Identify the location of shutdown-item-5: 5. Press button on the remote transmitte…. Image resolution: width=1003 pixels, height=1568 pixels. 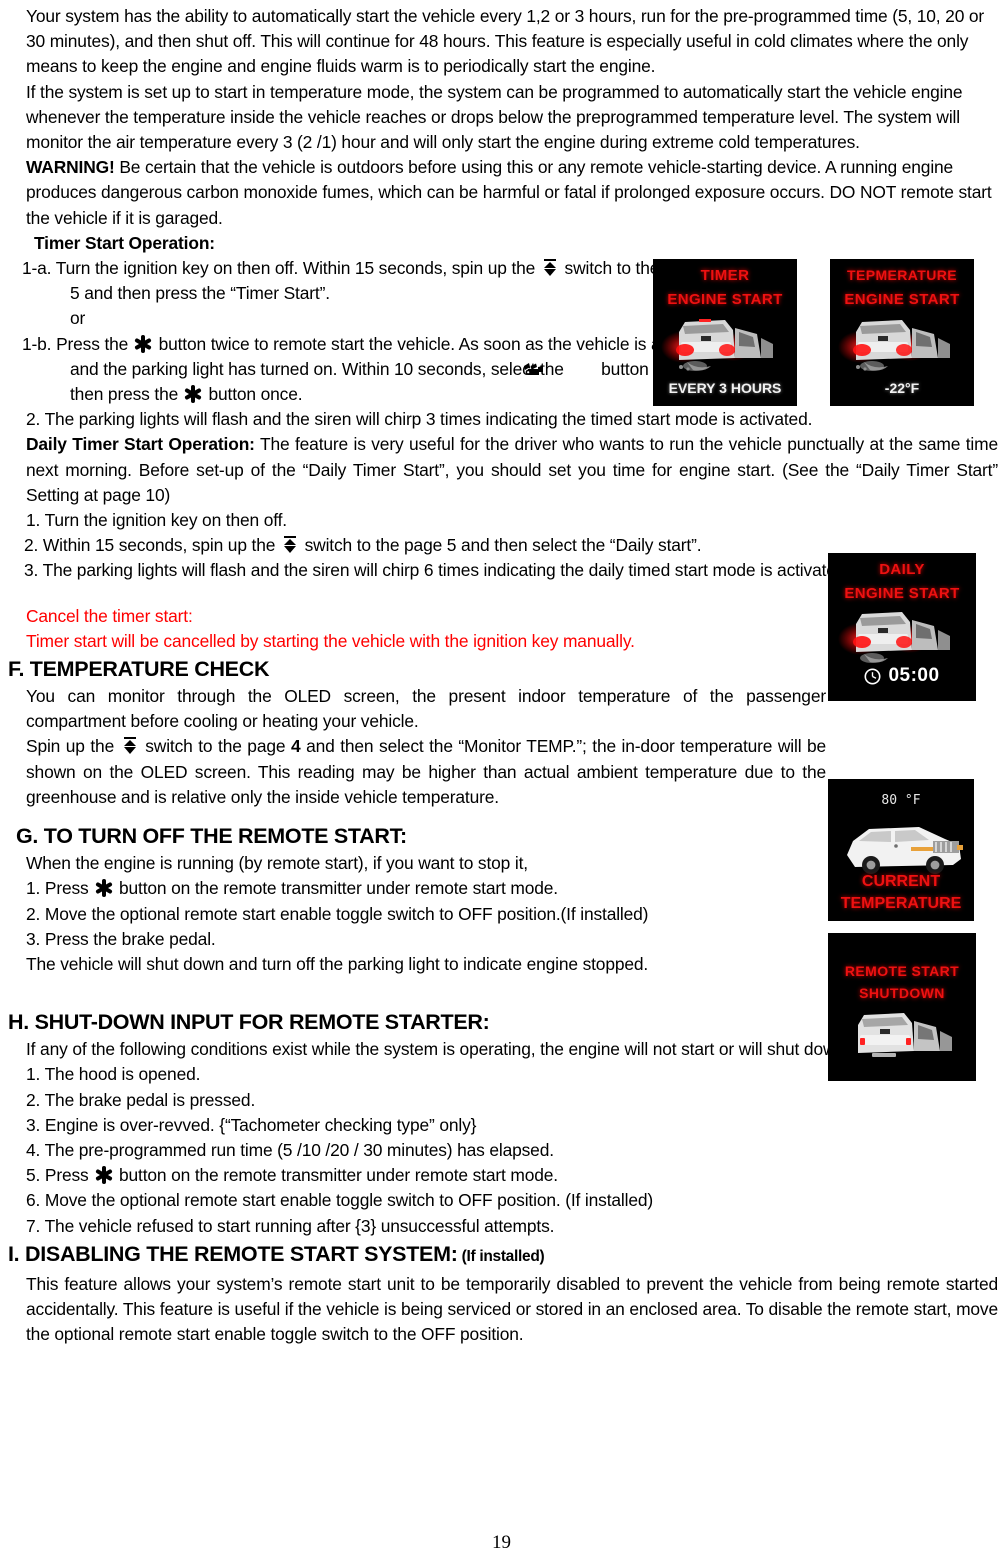
(503, 1175).